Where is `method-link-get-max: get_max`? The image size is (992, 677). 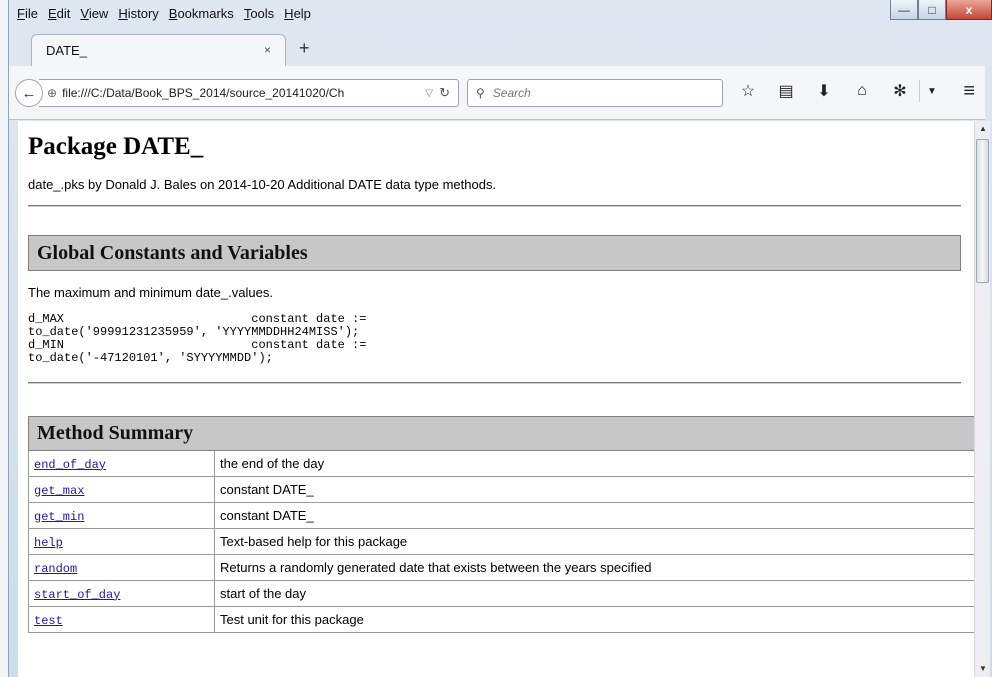 method-link-get-max: get_max is located at coordinates (59, 491).